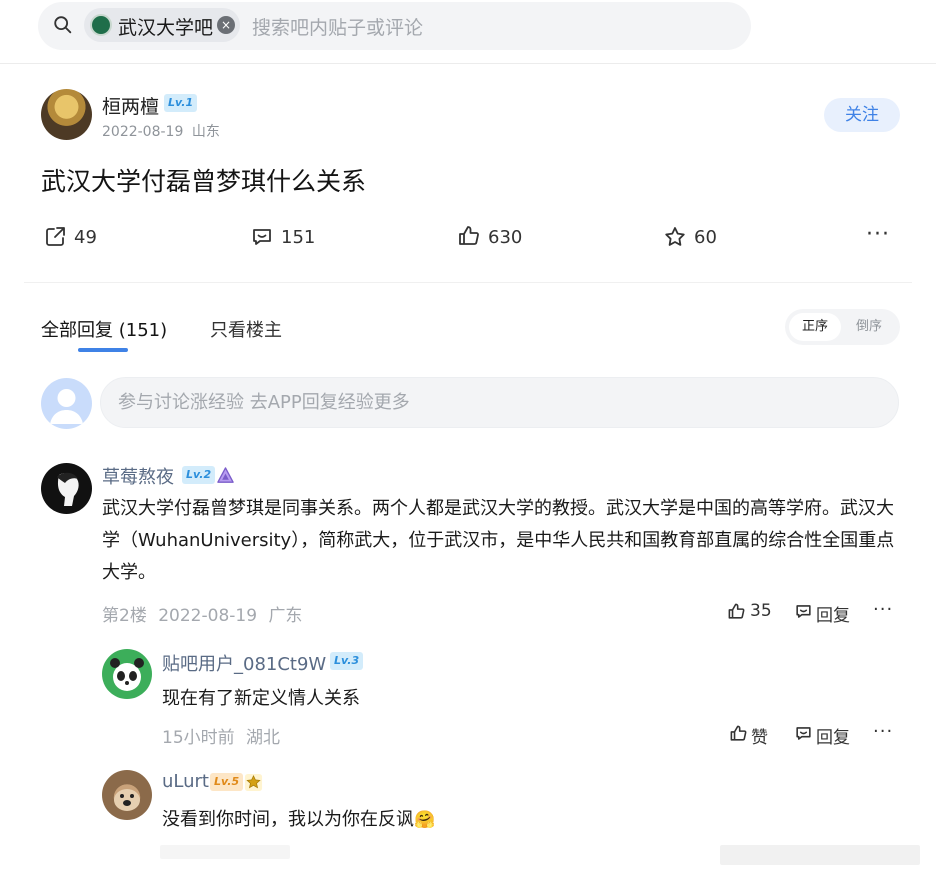 This screenshot has height=877, width=936. I want to click on reply-button: 回复, so click(833, 613).